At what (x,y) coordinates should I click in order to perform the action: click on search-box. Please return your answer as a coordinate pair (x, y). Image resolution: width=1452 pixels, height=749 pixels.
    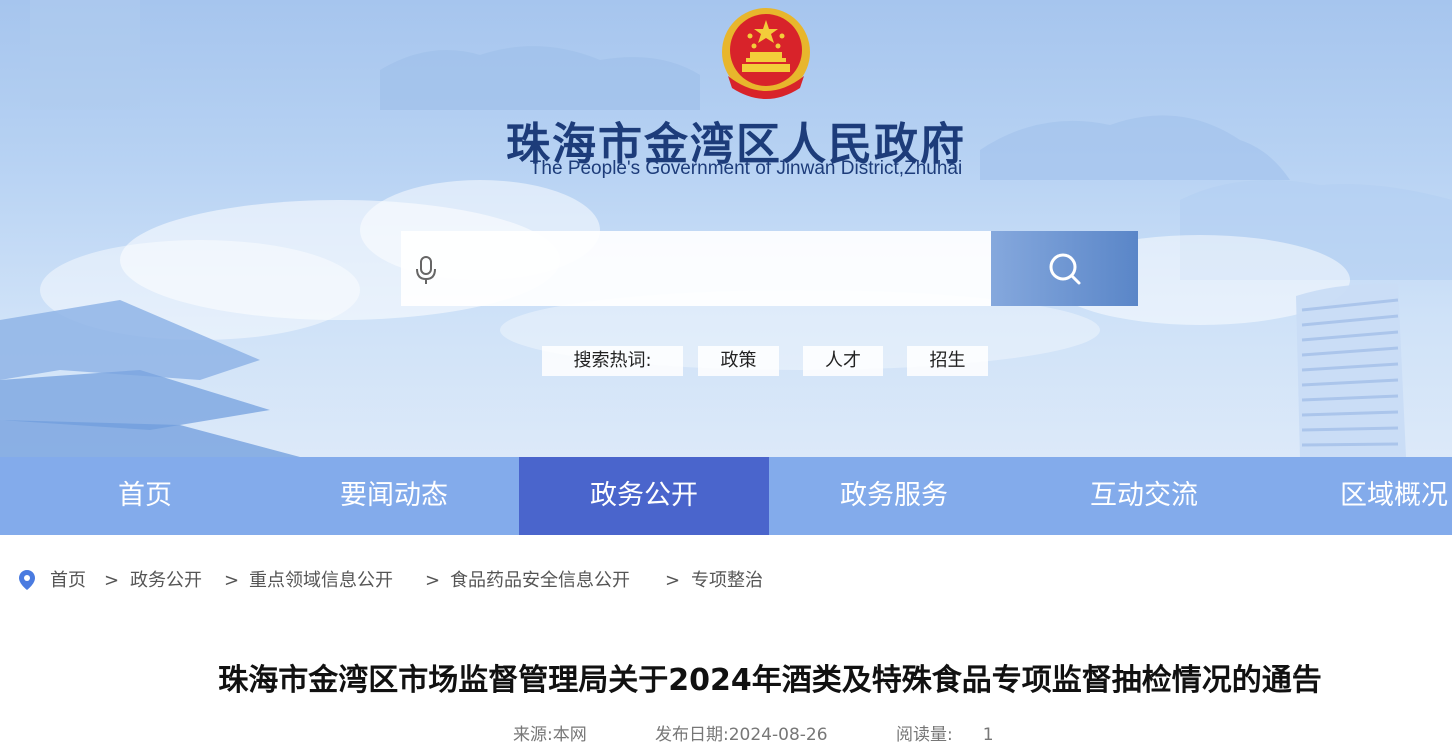
    Looking at the image, I should click on (696, 268).